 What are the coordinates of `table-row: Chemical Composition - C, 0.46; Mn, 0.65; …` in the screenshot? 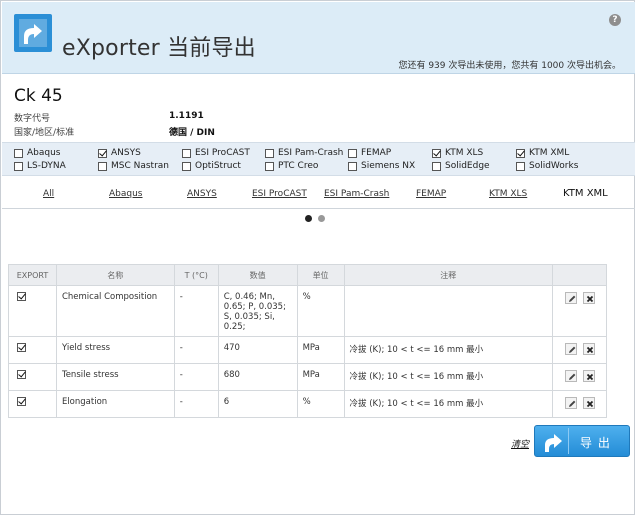 It's located at (307, 311).